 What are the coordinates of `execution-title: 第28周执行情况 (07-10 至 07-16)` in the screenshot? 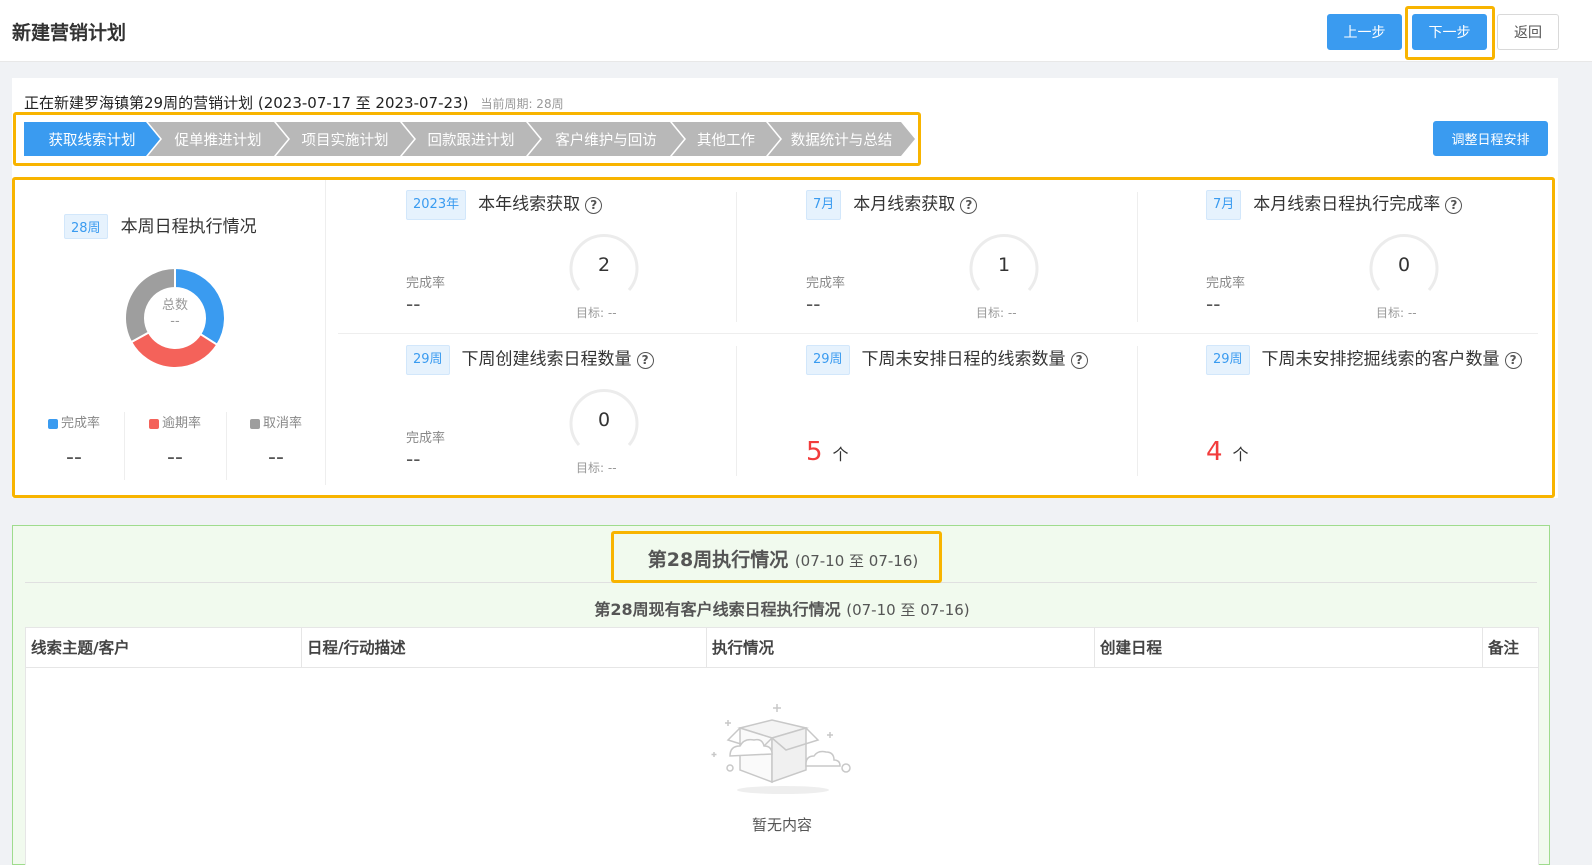 It's located at (783, 558).